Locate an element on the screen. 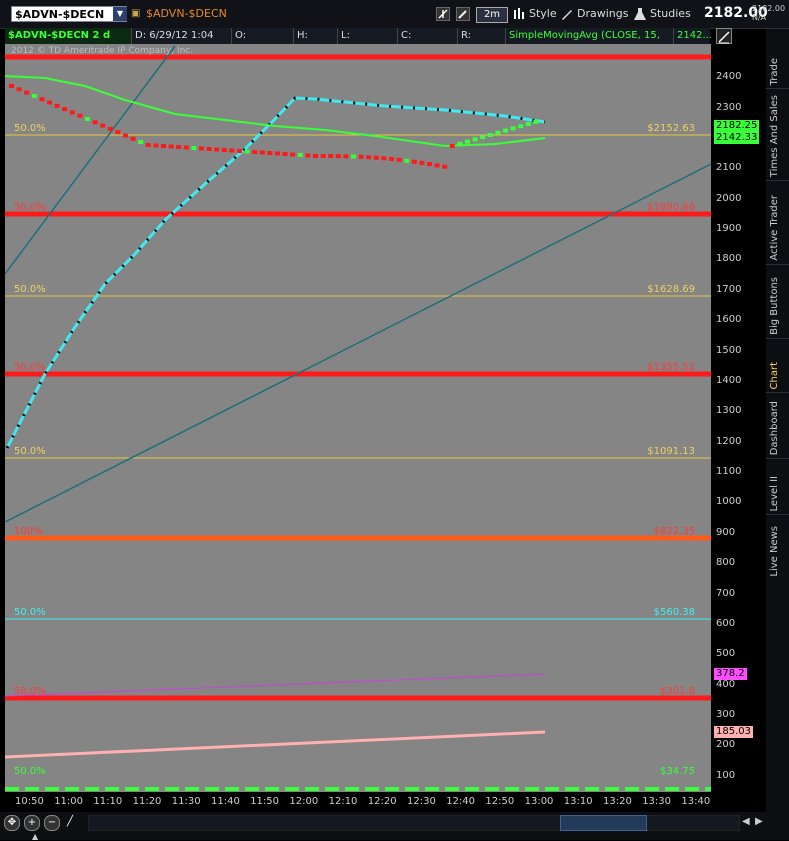 This screenshot has height=841, width=789. price-marker: 378.2 is located at coordinates (730, 674).